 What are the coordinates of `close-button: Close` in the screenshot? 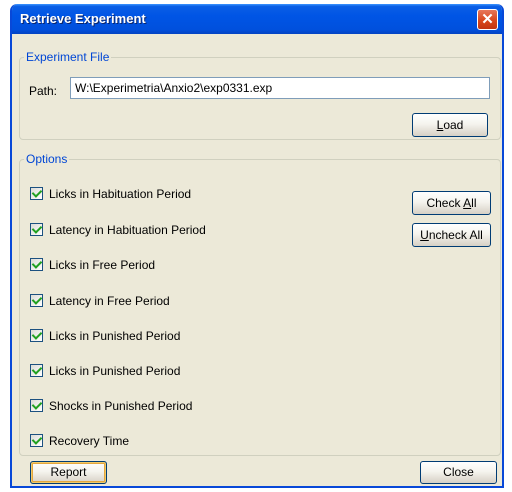 It's located at (458, 472).